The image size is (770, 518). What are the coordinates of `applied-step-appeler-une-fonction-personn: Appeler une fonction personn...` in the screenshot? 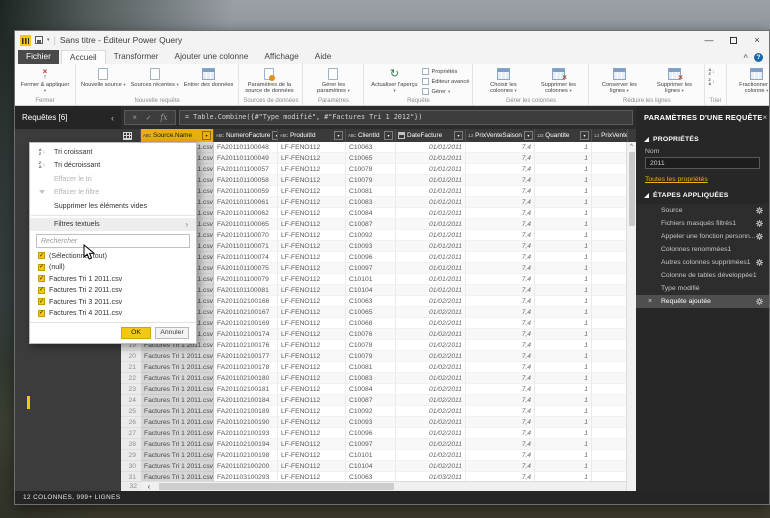 It's located at (702, 236).